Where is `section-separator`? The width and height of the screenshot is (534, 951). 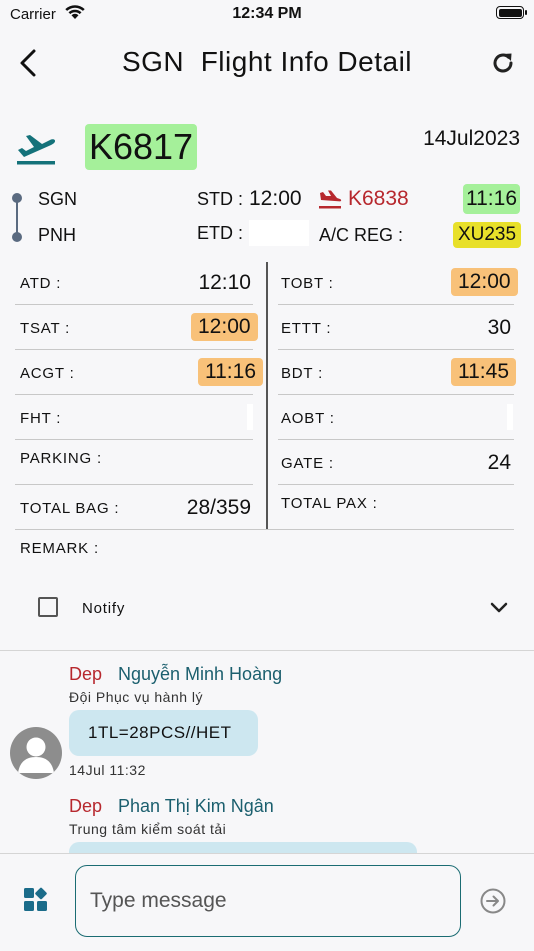
section-separator is located at coordinates (267, 650).